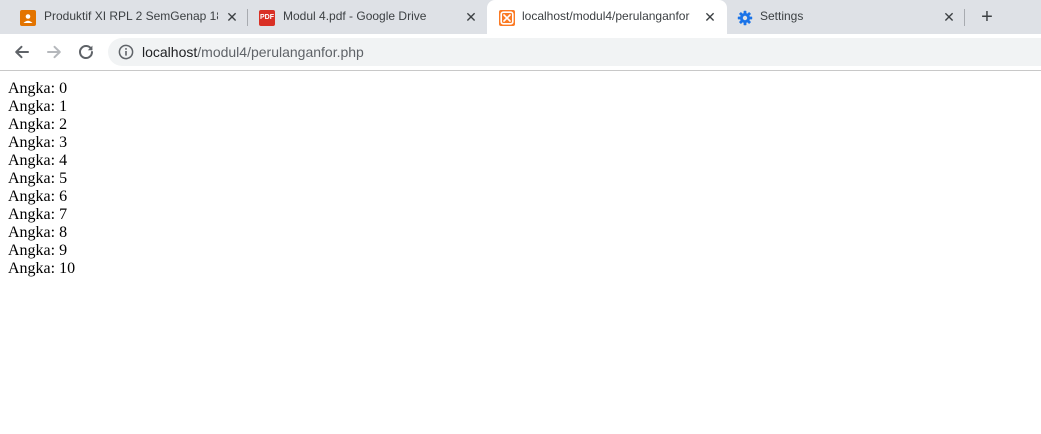 This screenshot has height=434, width=1041. I want to click on info-icon, so click(126, 52).